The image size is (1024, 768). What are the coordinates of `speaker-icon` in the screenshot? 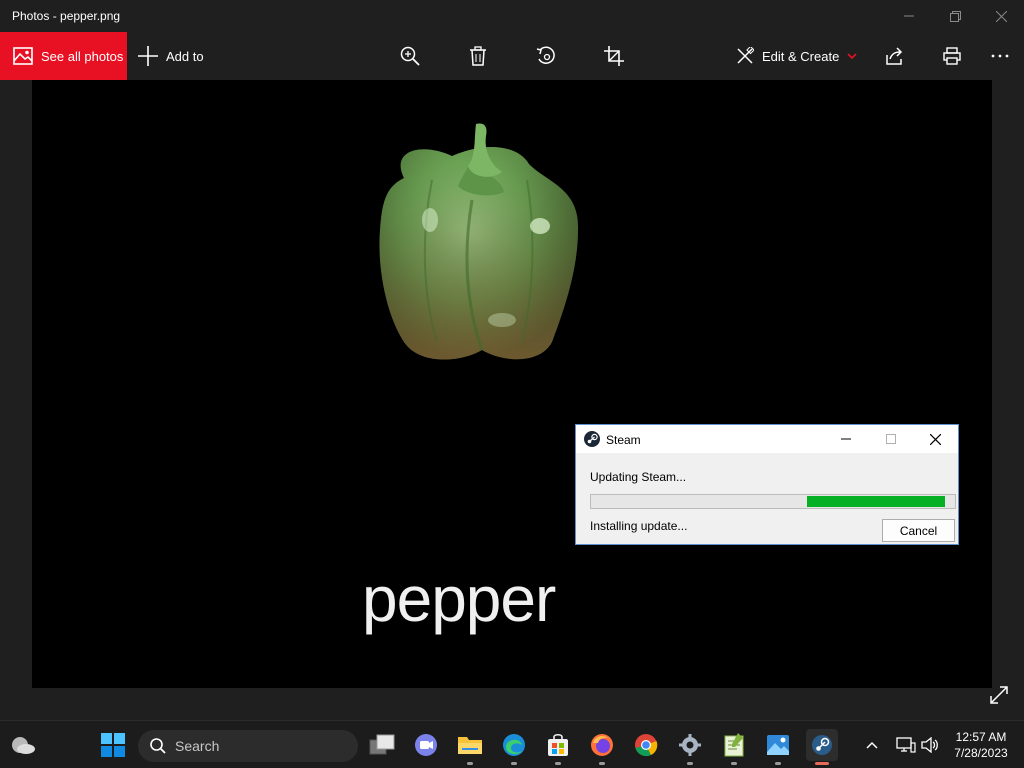 It's located at (929, 745).